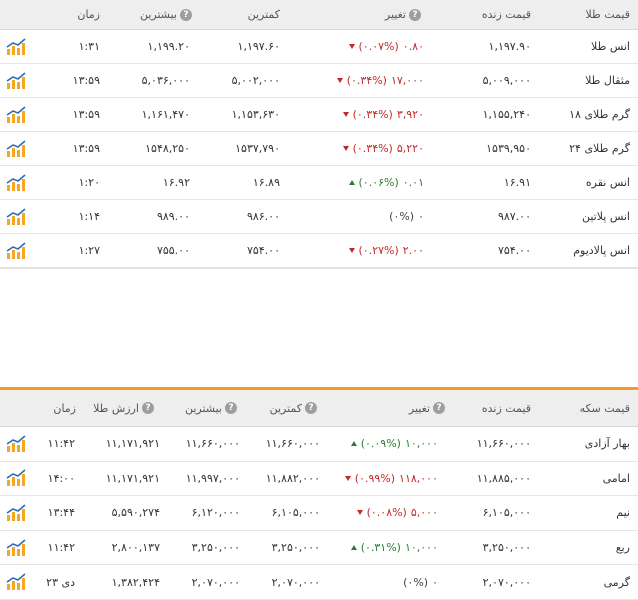 Image resolution: width=638 pixels, height=600 pixels. I want to click on live-price: ۱,۱۵۵,۲۴۰, so click(506, 114).